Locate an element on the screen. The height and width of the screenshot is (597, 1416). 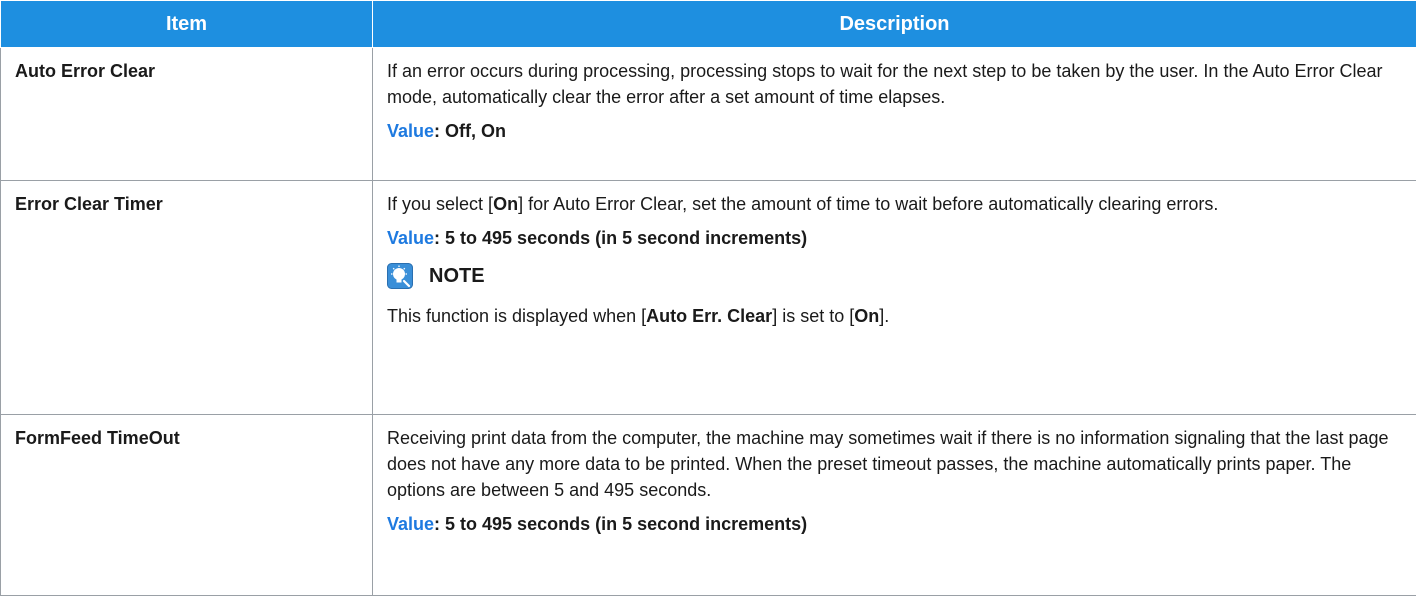
note-heading: NOTE is located at coordinates (894, 276).